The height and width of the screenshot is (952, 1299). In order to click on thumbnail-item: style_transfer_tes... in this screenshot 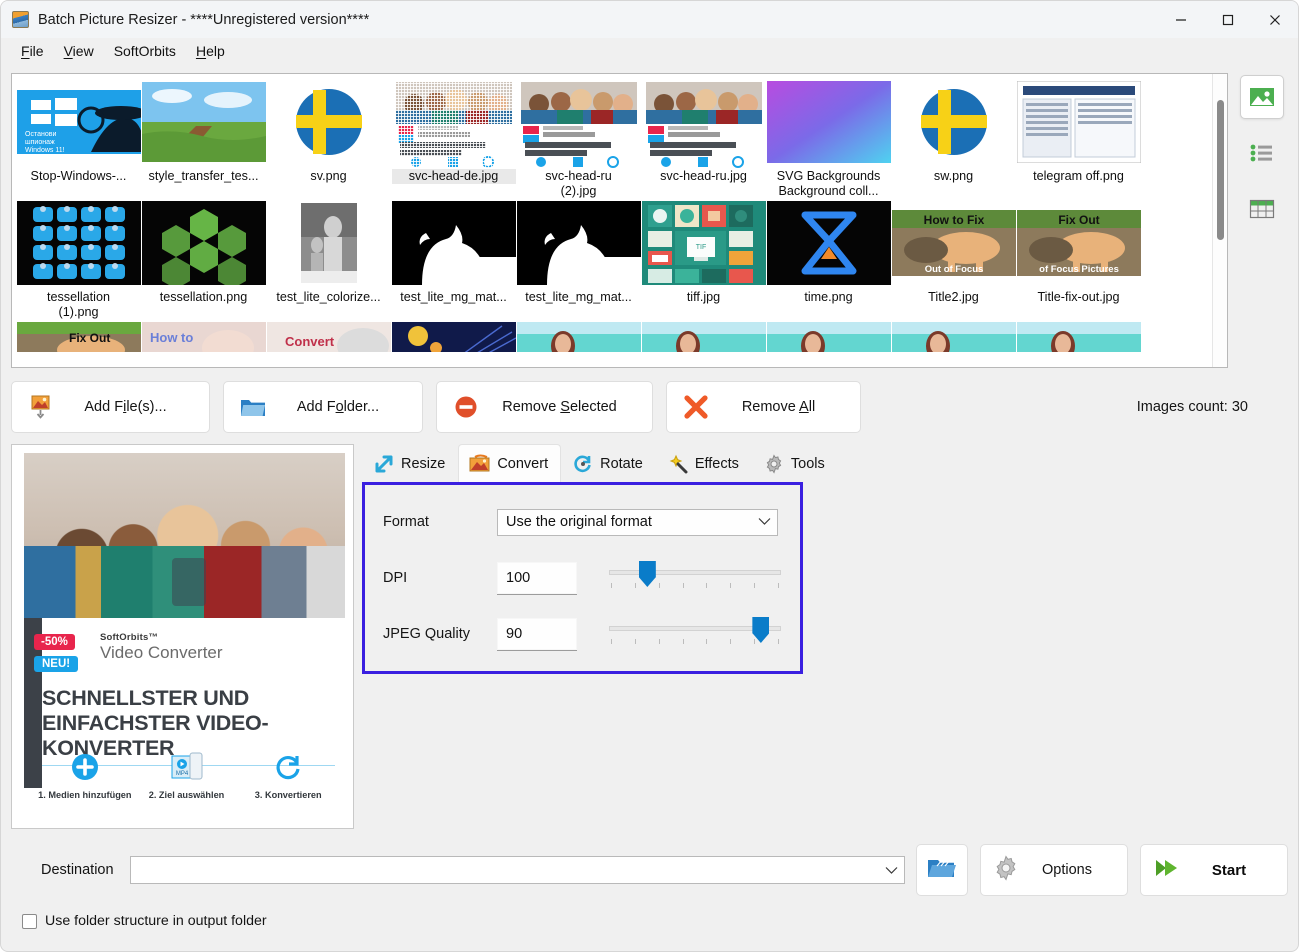, I will do `click(203, 139)`.